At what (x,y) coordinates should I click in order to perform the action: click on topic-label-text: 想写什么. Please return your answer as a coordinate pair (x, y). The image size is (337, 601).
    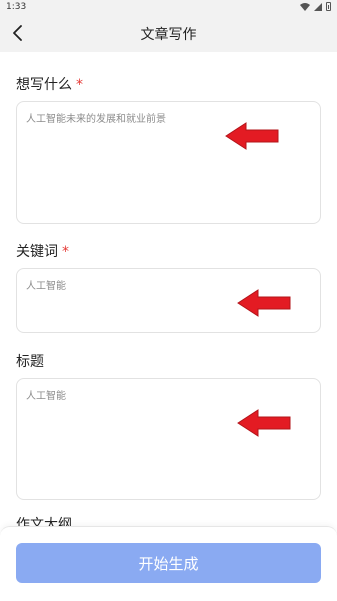
    Looking at the image, I should click on (44, 85).